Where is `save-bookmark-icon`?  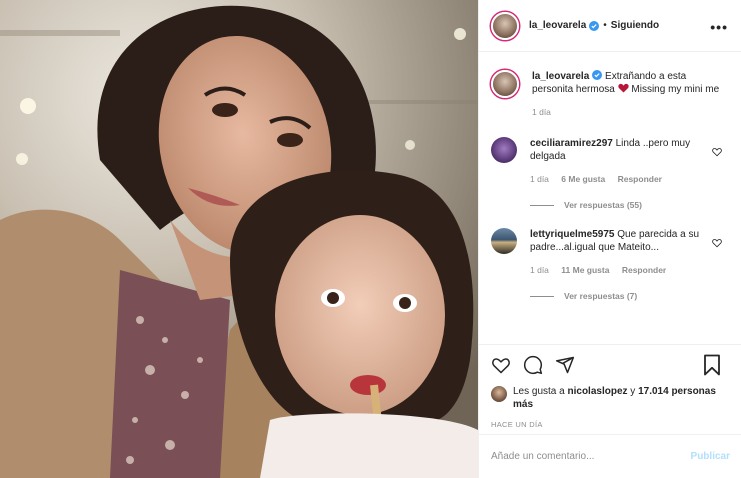 save-bookmark-icon is located at coordinates (712, 365).